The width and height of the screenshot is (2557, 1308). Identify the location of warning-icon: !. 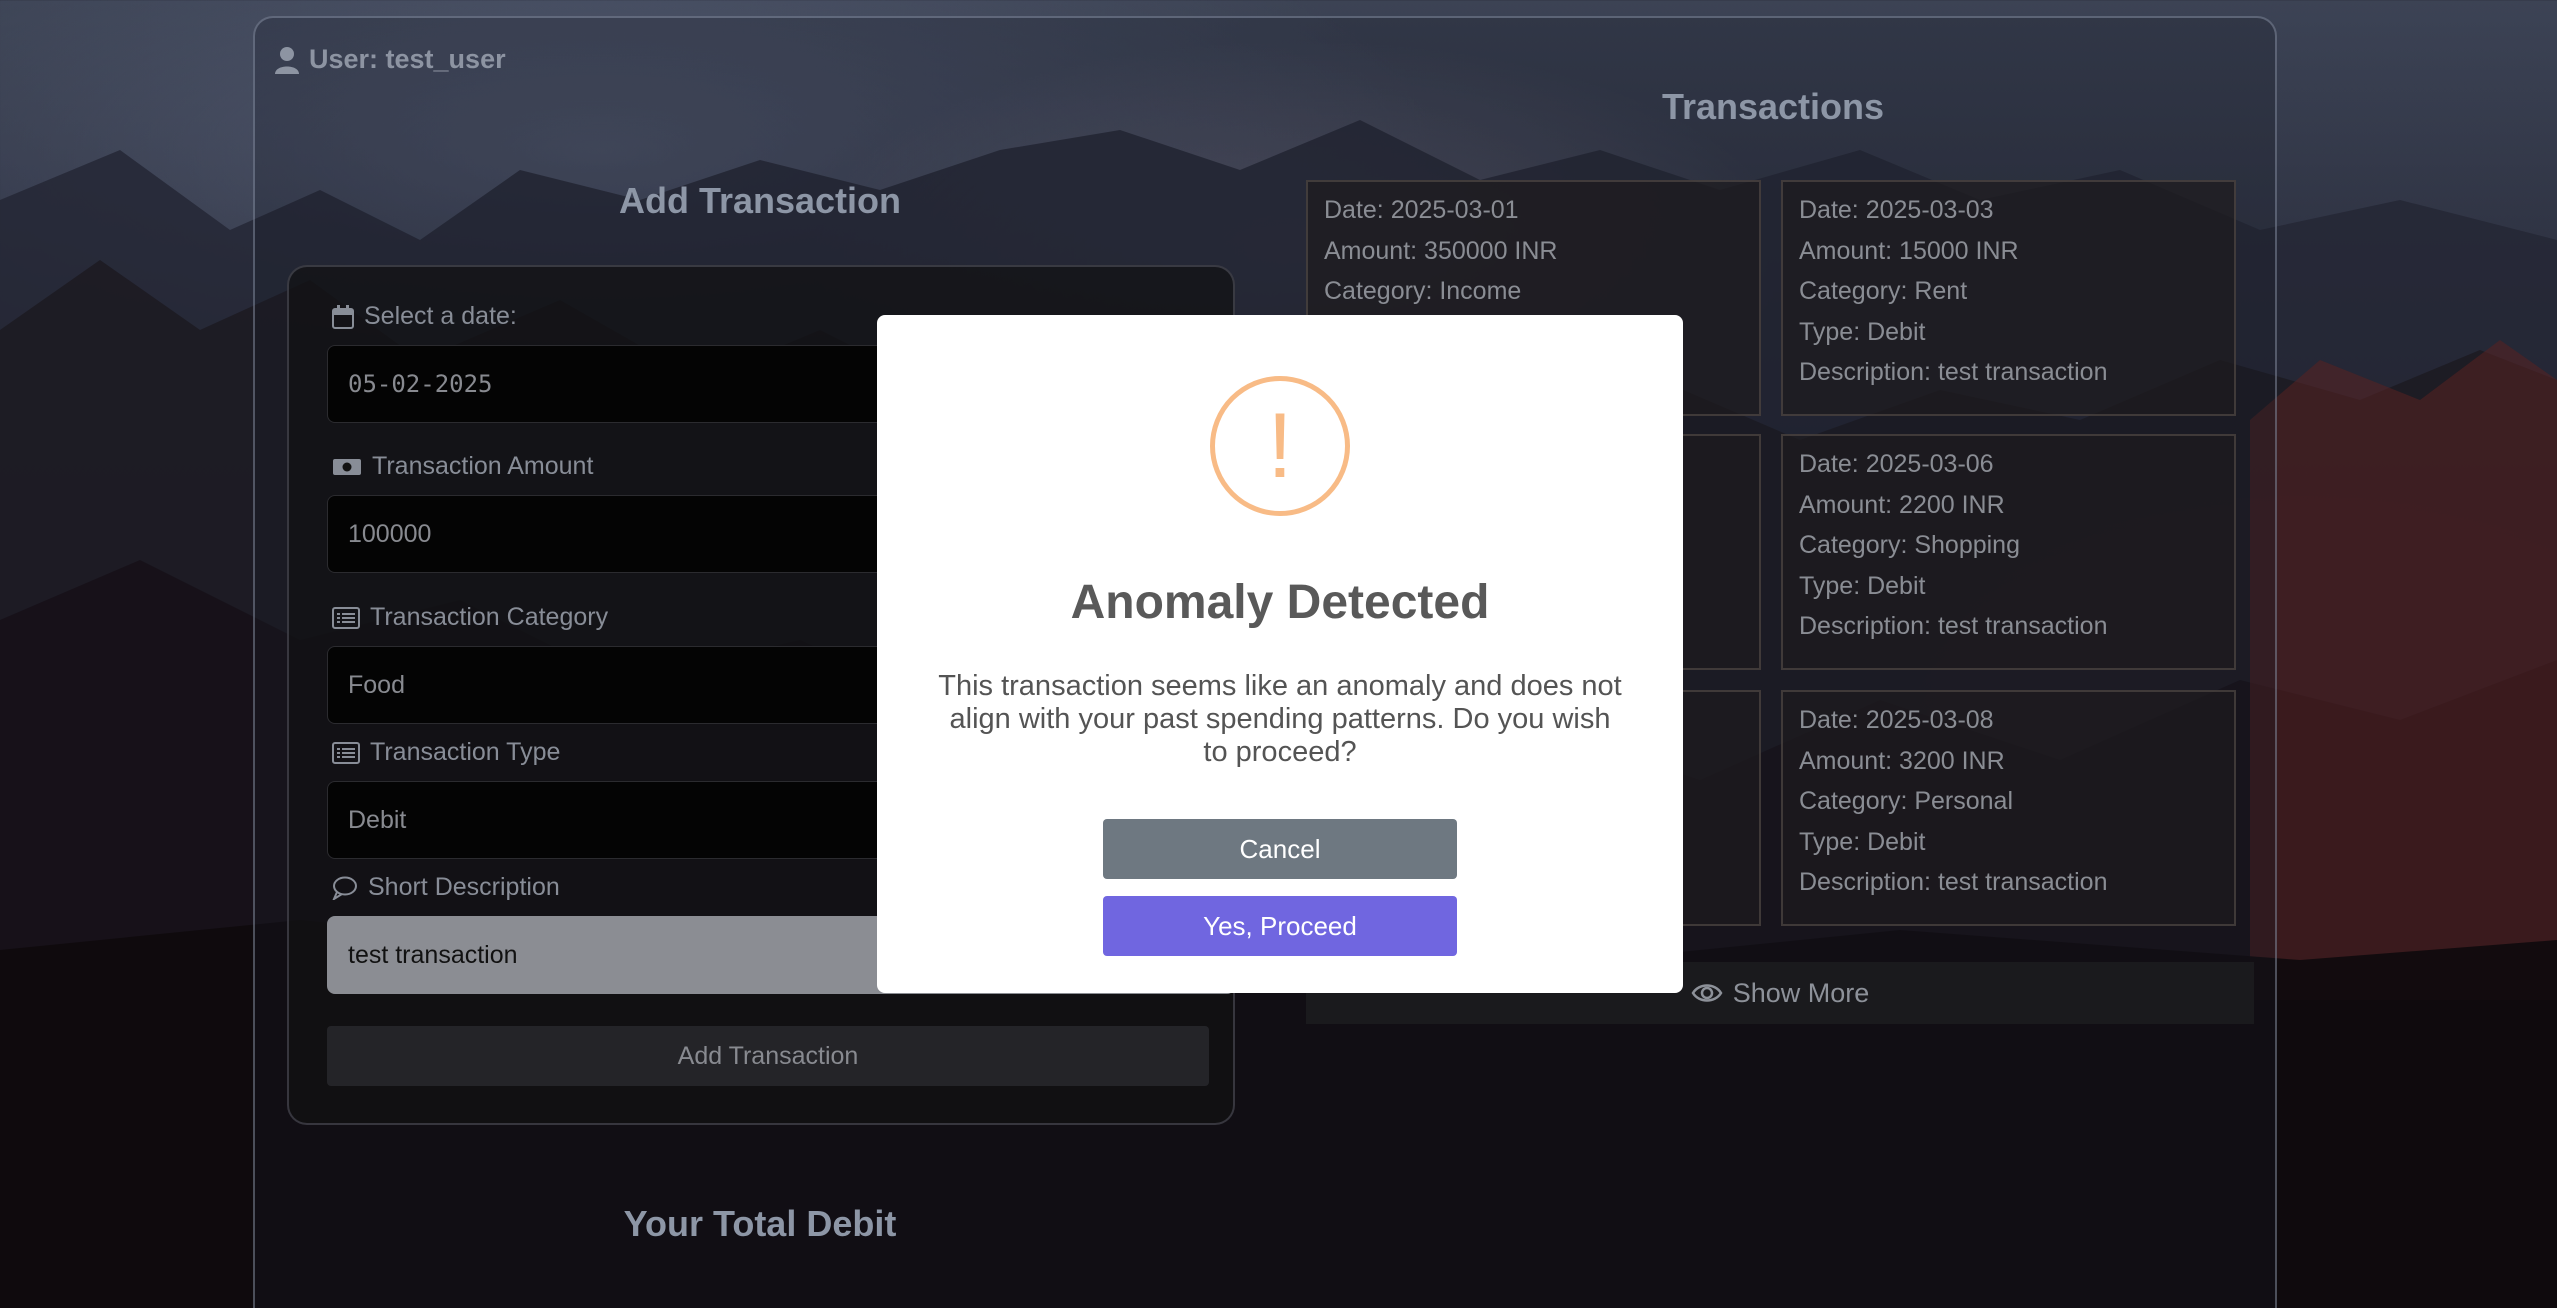
(1280, 446).